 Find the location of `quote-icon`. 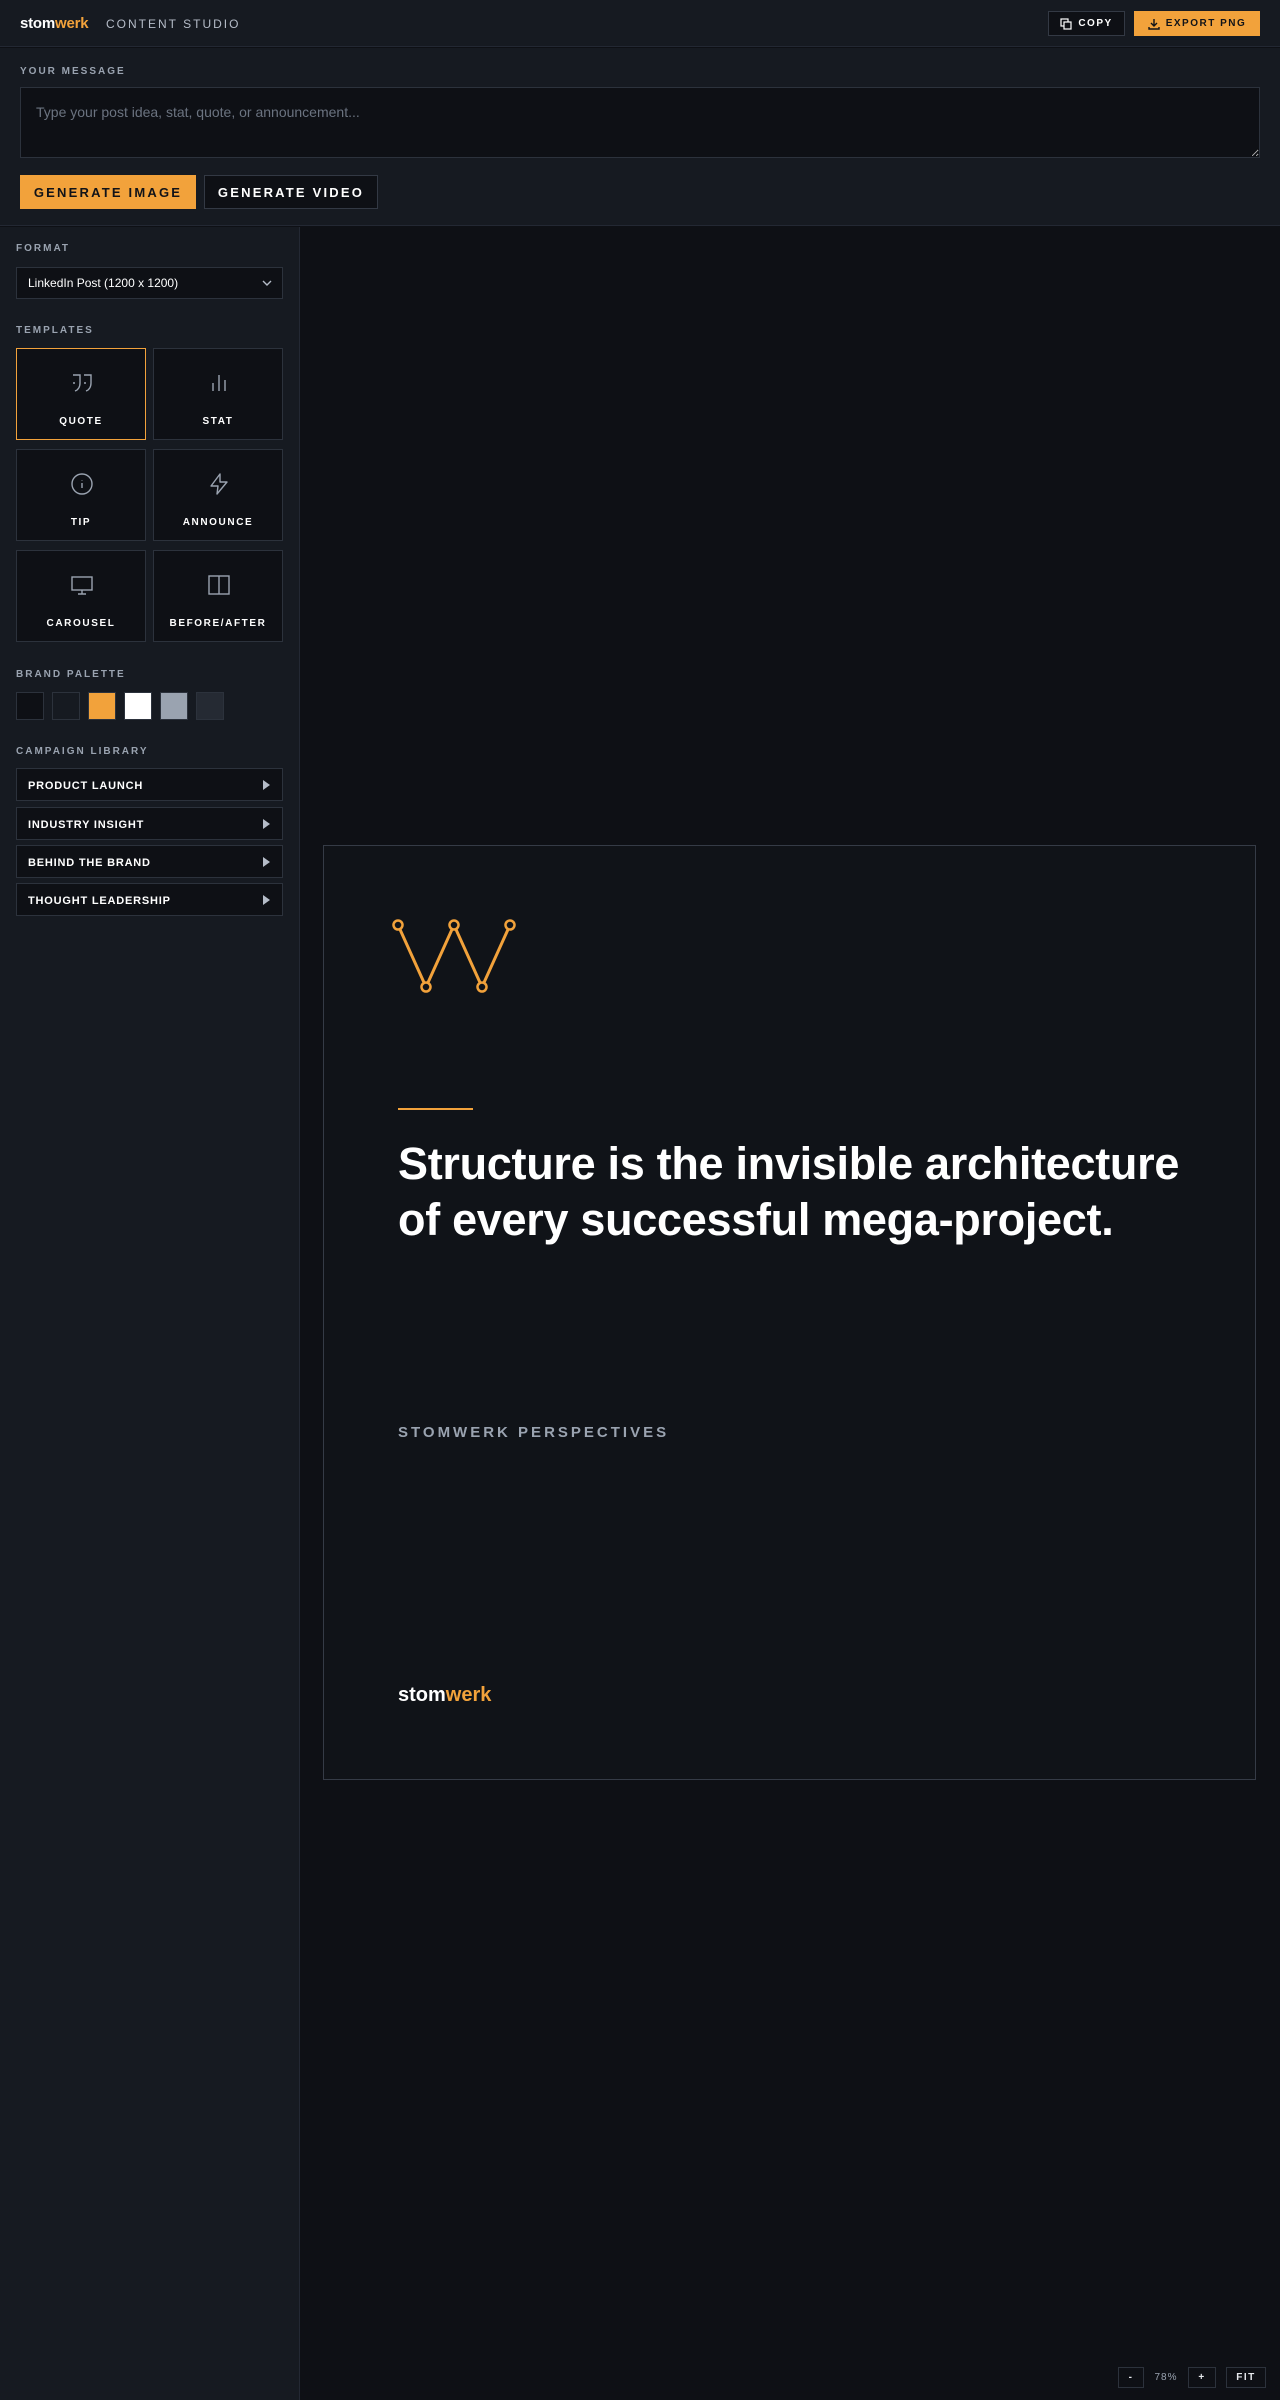

quote-icon is located at coordinates (82, 383).